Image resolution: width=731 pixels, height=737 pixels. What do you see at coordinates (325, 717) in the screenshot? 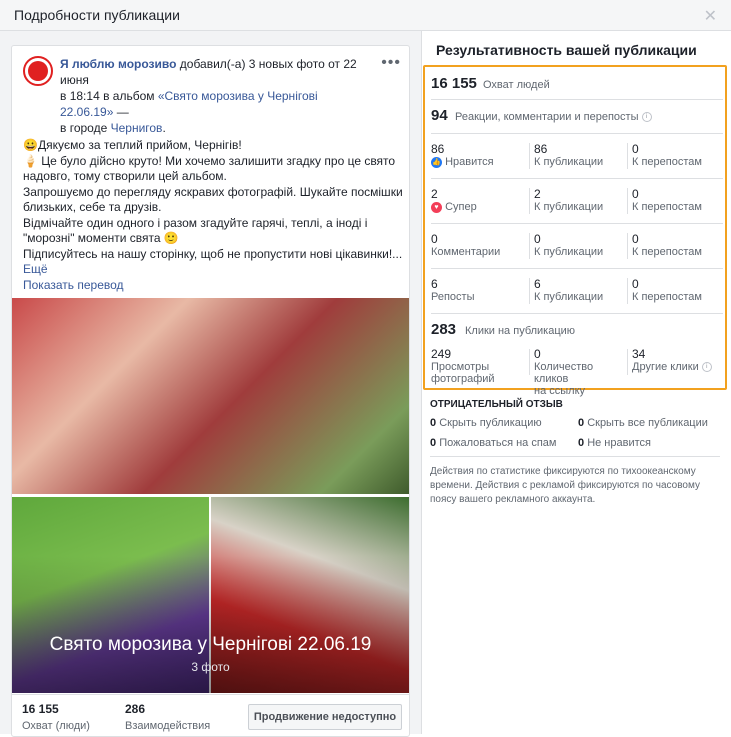
I see `promote-unavailable-button: Продвижение недоступно` at bounding box center [325, 717].